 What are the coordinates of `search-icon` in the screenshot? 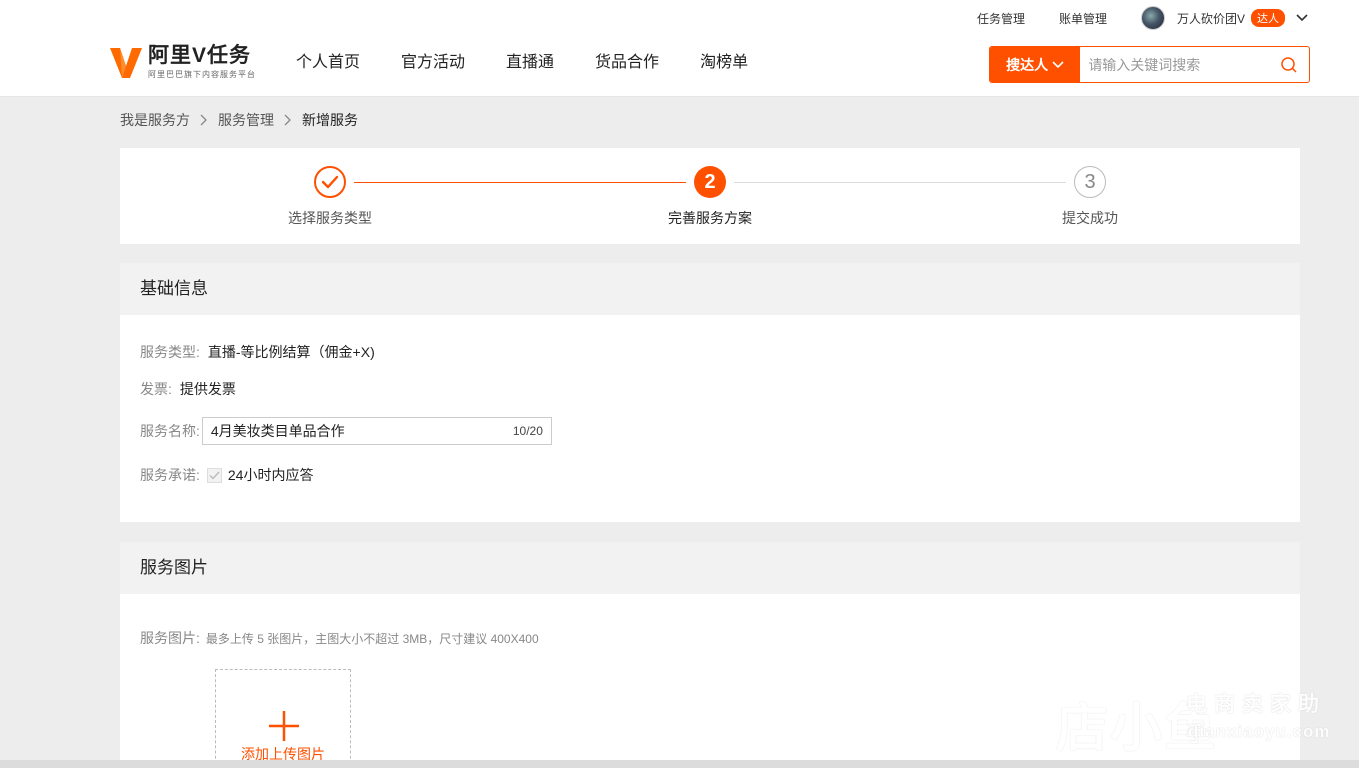 It's located at (1289, 64).